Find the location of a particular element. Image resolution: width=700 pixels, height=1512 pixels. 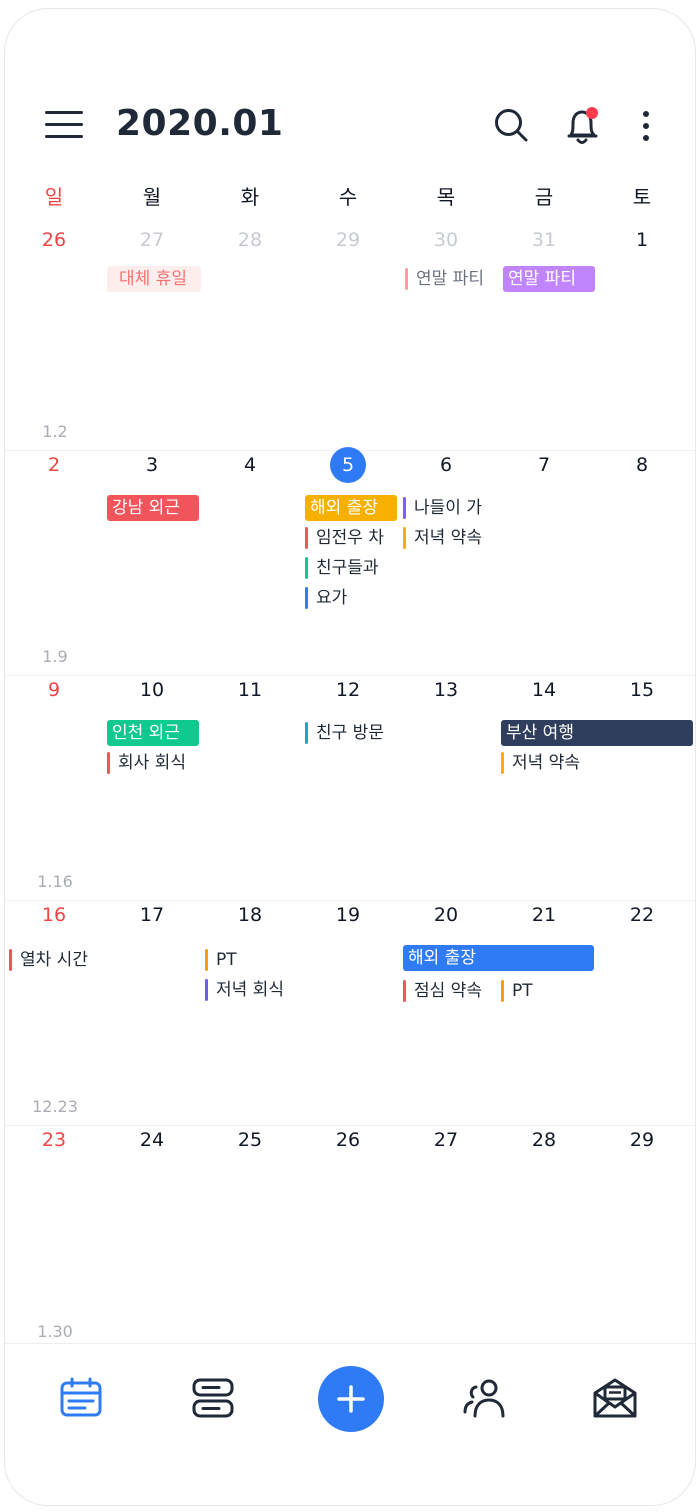

weekday-wed: 수 is located at coordinates (348, 197).